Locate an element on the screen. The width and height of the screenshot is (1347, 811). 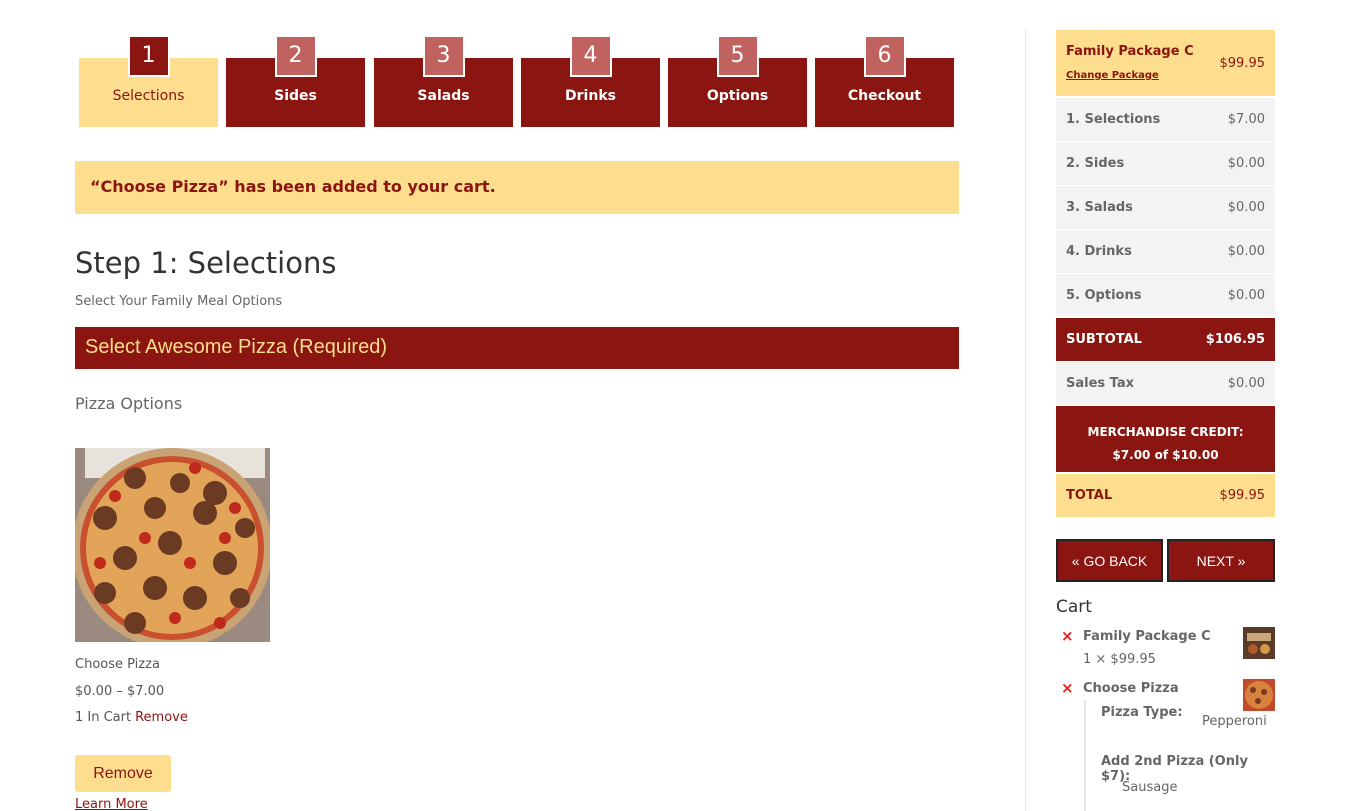
package-thumbnail is located at coordinates (1259, 643).